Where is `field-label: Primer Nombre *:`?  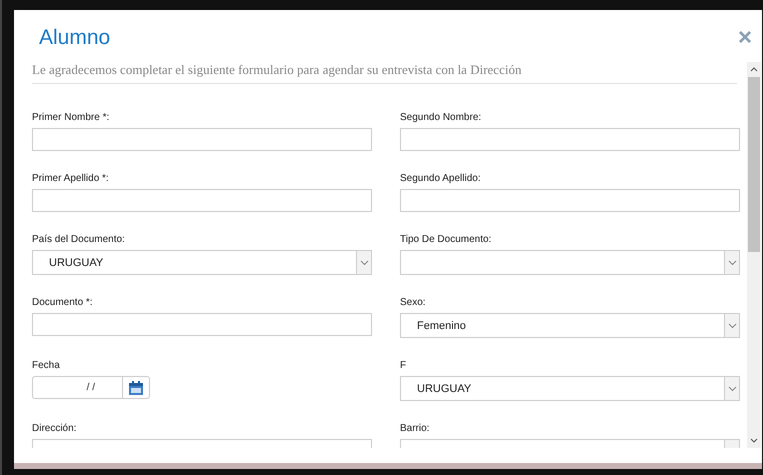
field-label: Primer Nombre *: is located at coordinates (71, 118).